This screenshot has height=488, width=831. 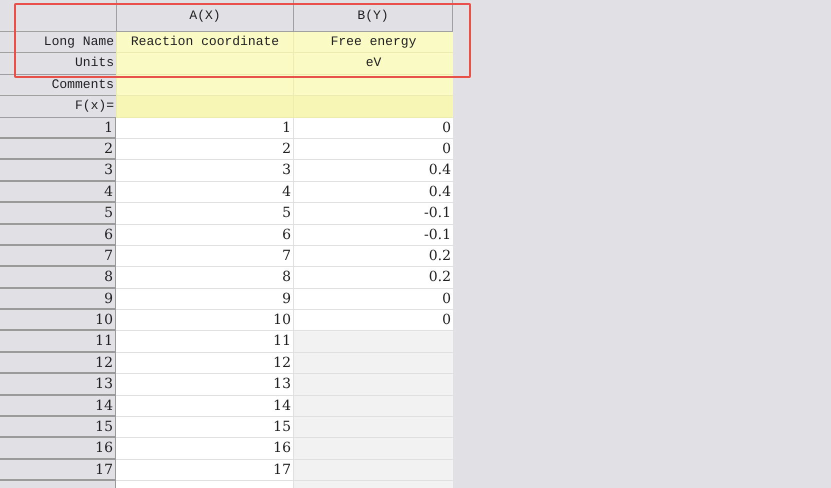 What do you see at coordinates (204, 471) in the screenshot?
I see `table-cell: 17` at bounding box center [204, 471].